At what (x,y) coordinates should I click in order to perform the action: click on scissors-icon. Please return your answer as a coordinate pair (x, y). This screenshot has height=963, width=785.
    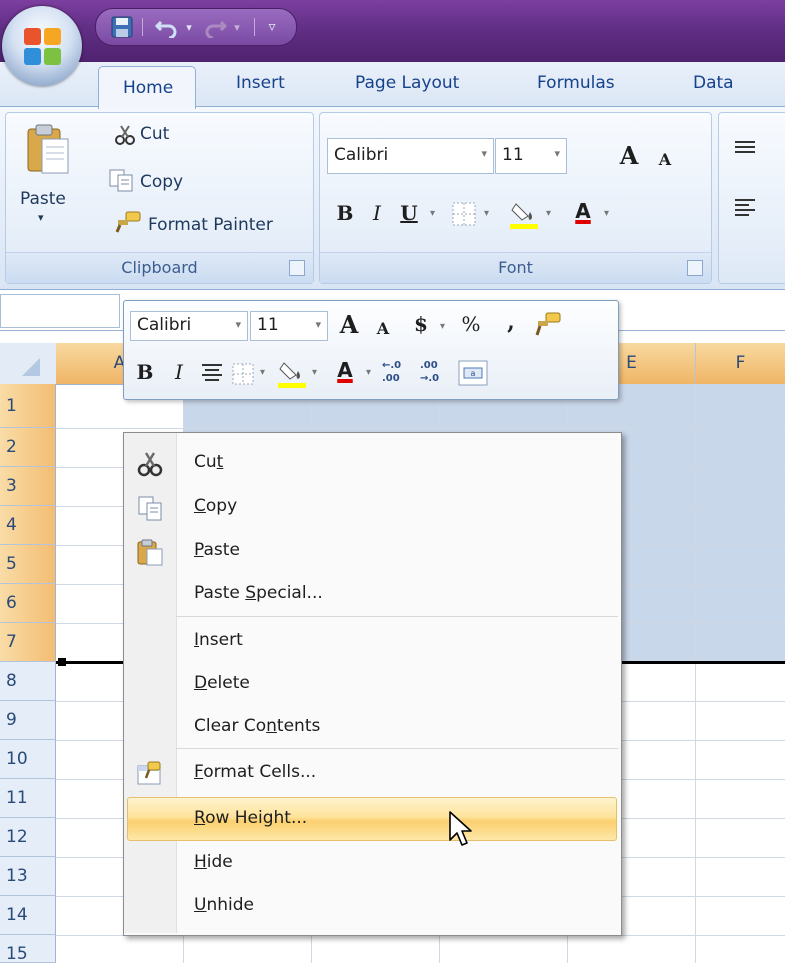
    Looking at the image, I should click on (150, 464).